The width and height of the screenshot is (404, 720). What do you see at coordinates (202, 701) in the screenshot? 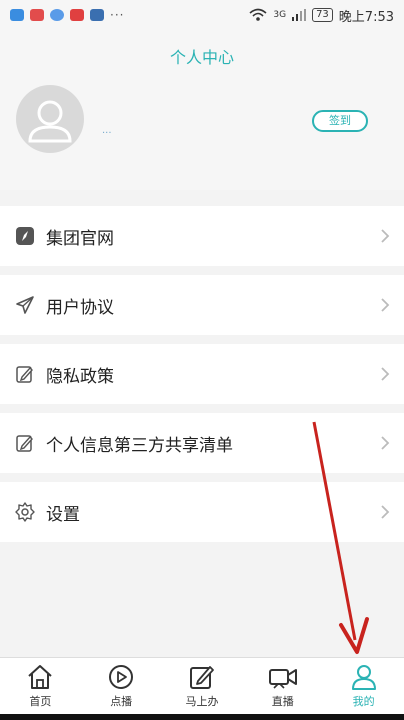
I see `tab-label: 马上办` at bounding box center [202, 701].